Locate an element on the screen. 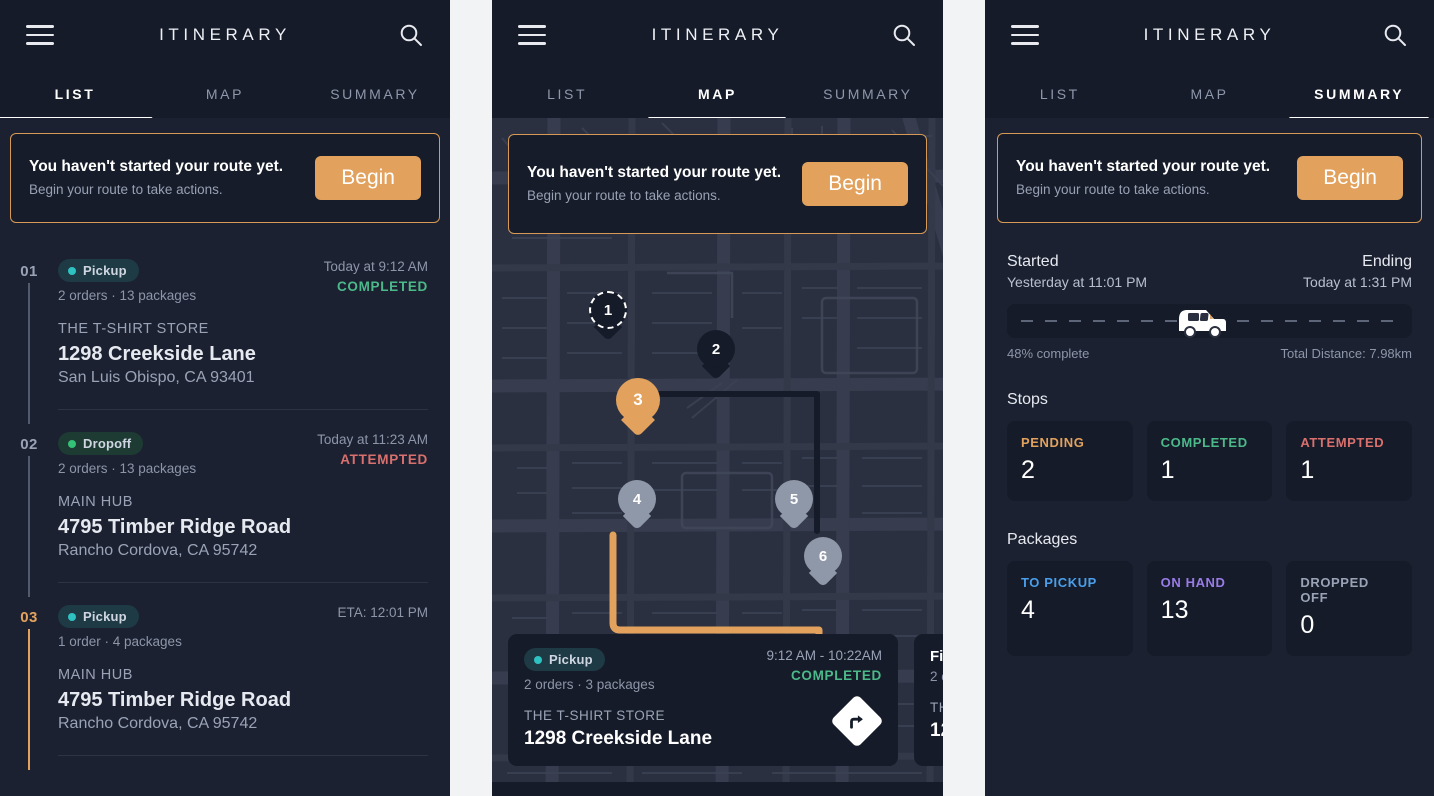 The width and height of the screenshot is (1434, 796). stat-value: 2 is located at coordinates (1028, 470).